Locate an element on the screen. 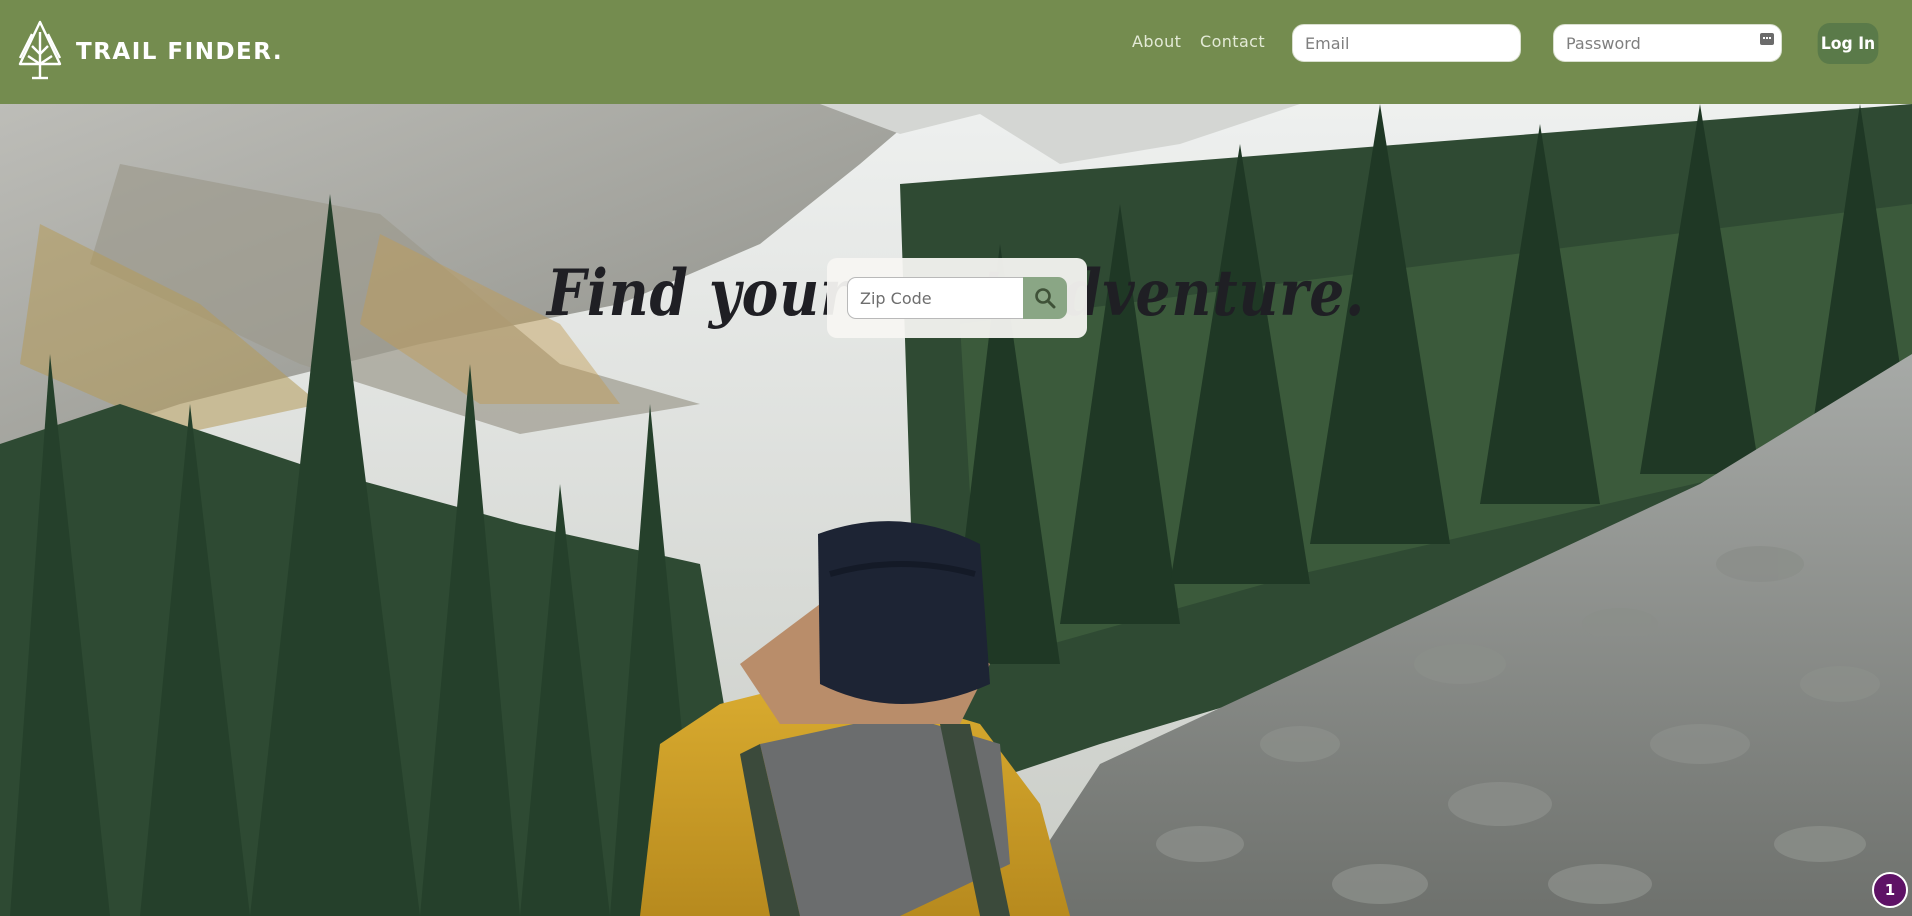 This screenshot has height=916, width=1912. nav-link-about: About is located at coordinates (1156, 41).